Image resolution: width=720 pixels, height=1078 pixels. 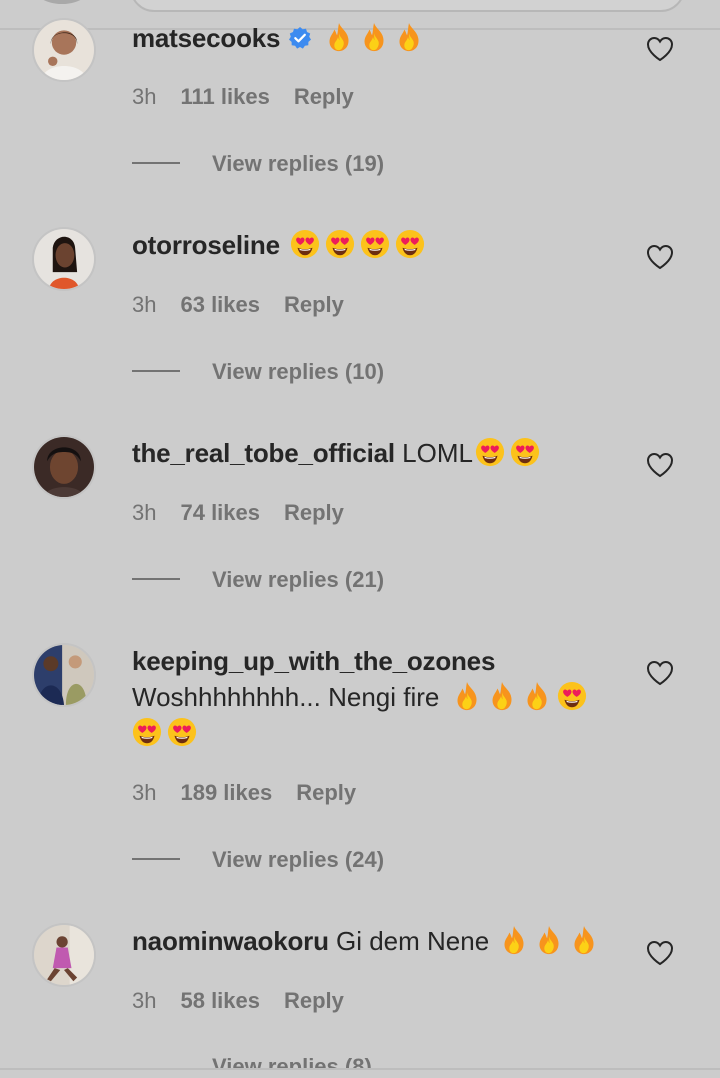 What do you see at coordinates (292, 1061) in the screenshot?
I see `view-replies-label: View replies (8)` at bounding box center [292, 1061].